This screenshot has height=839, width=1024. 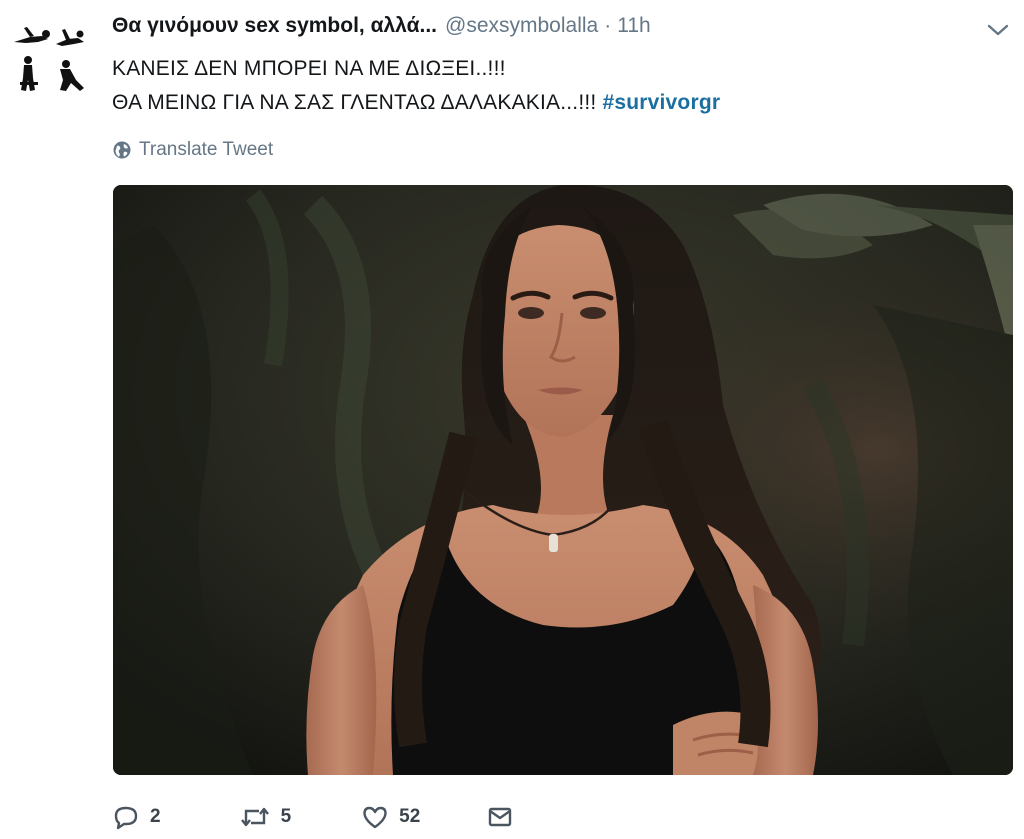 I want to click on like-count: 52, so click(x=410, y=816).